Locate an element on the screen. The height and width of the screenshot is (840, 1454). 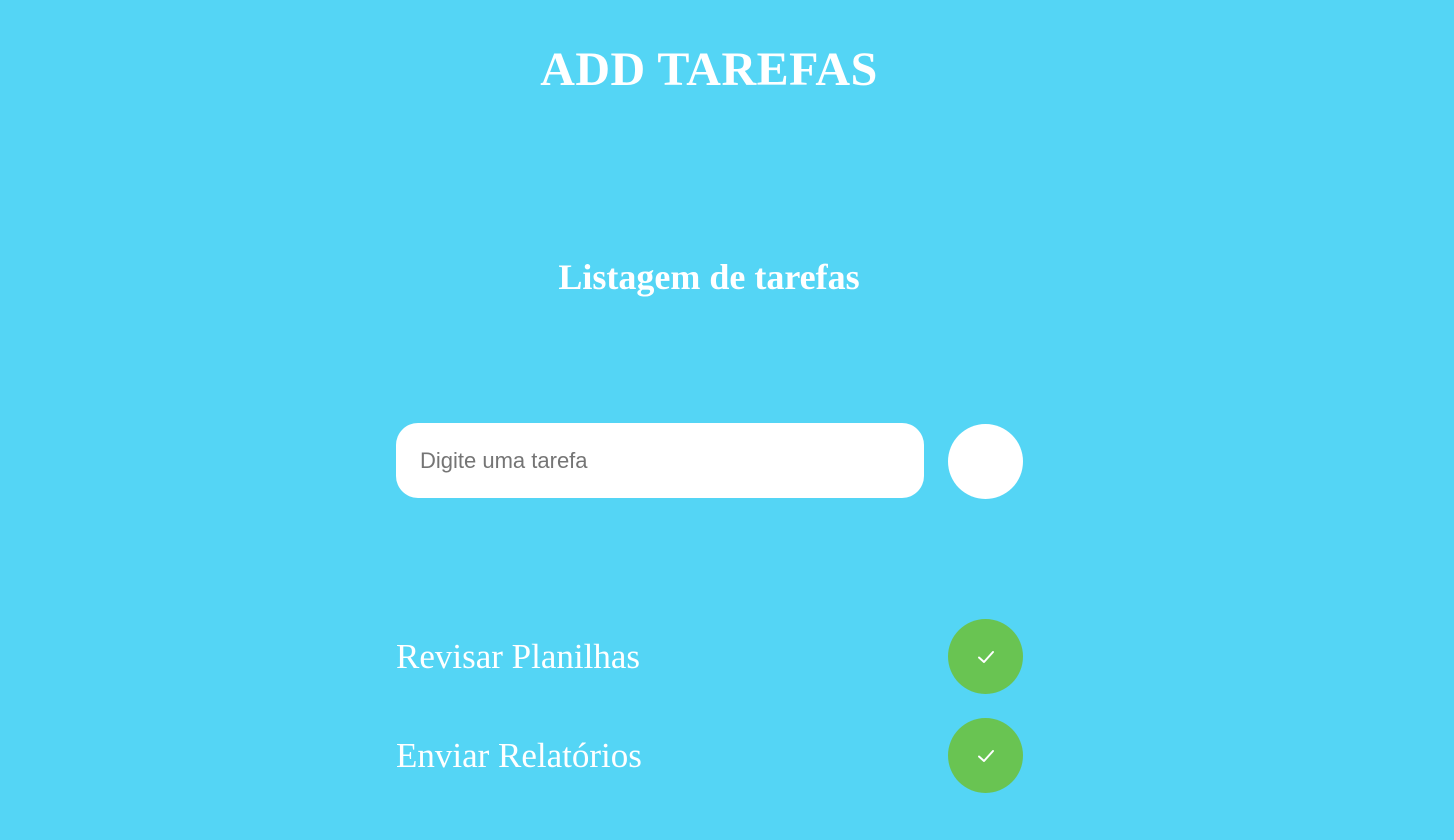
task-label: Revisar Planilhas is located at coordinates (518, 656).